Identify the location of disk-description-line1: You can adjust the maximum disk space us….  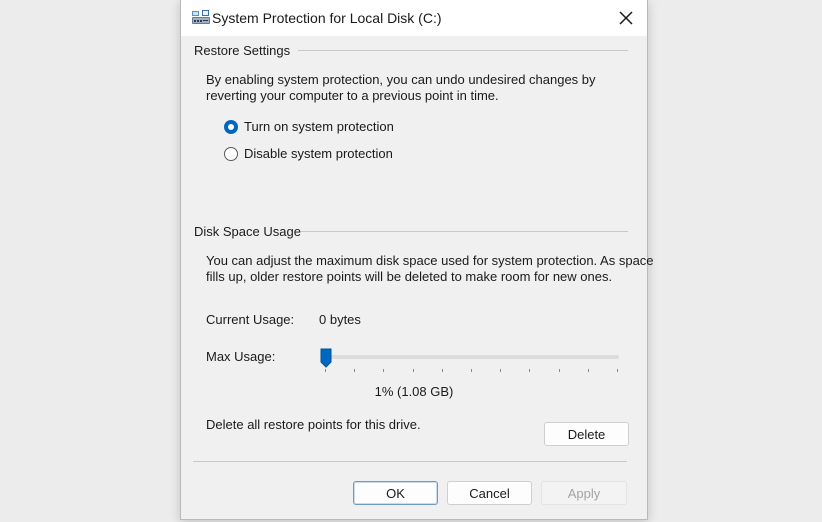
(430, 260).